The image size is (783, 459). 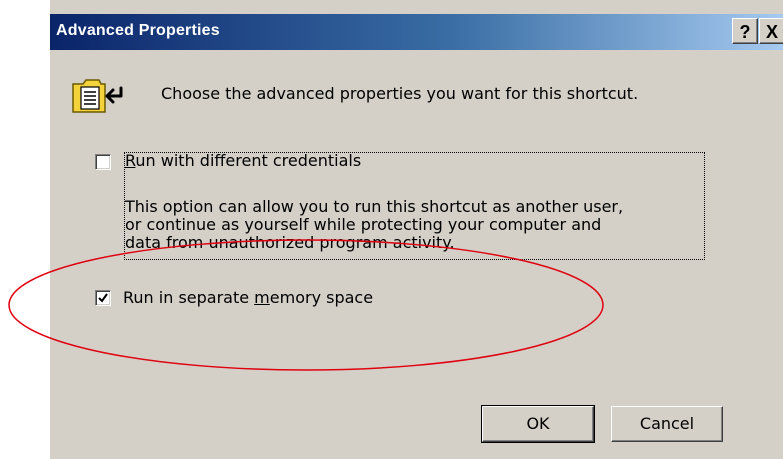 What do you see at coordinates (321, 297) in the screenshot?
I see `label-suffix: emory space` at bounding box center [321, 297].